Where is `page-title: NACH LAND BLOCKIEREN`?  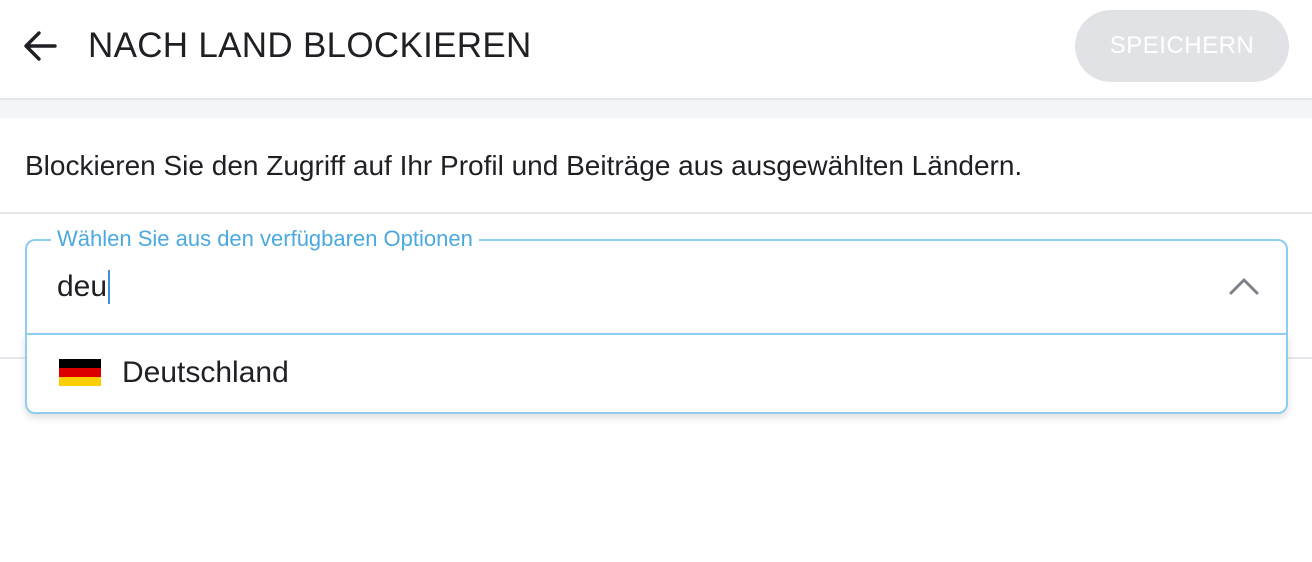
page-title: NACH LAND BLOCKIEREN is located at coordinates (310, 45).